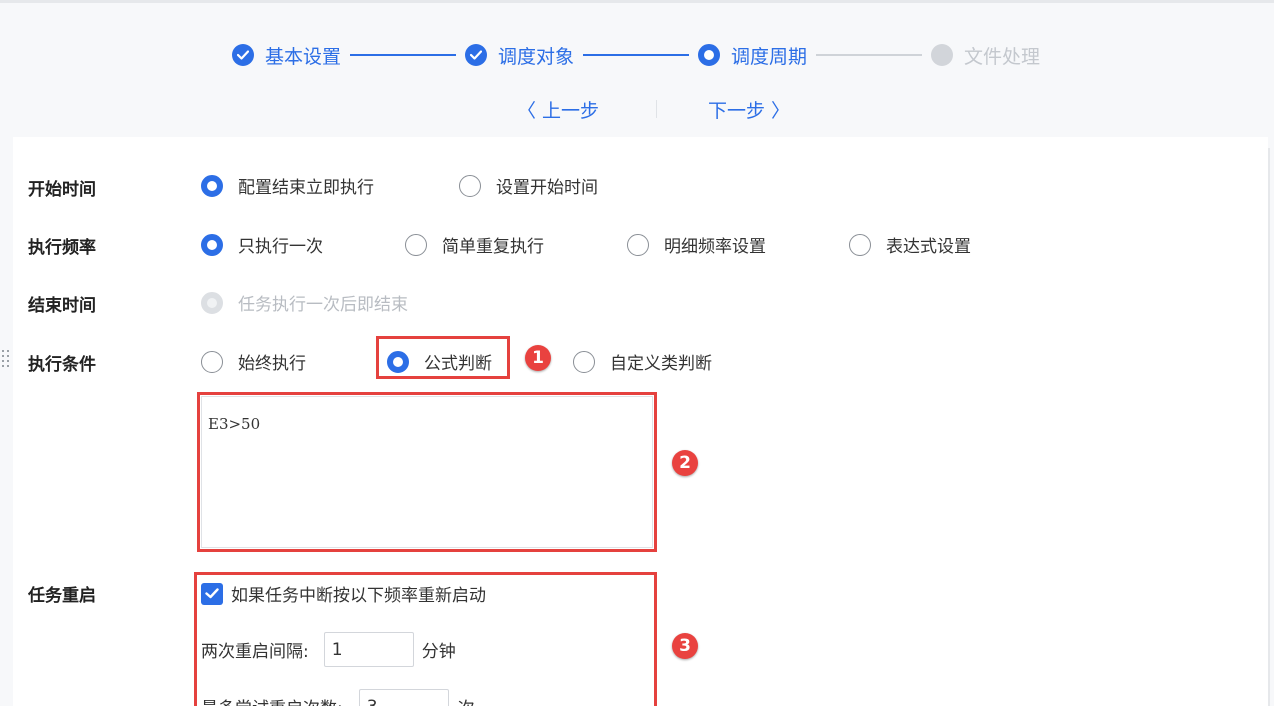  Describe the element at coordinates (715, 247) in the screenshot. I see `radio-label: 明细频率设置` at that location.